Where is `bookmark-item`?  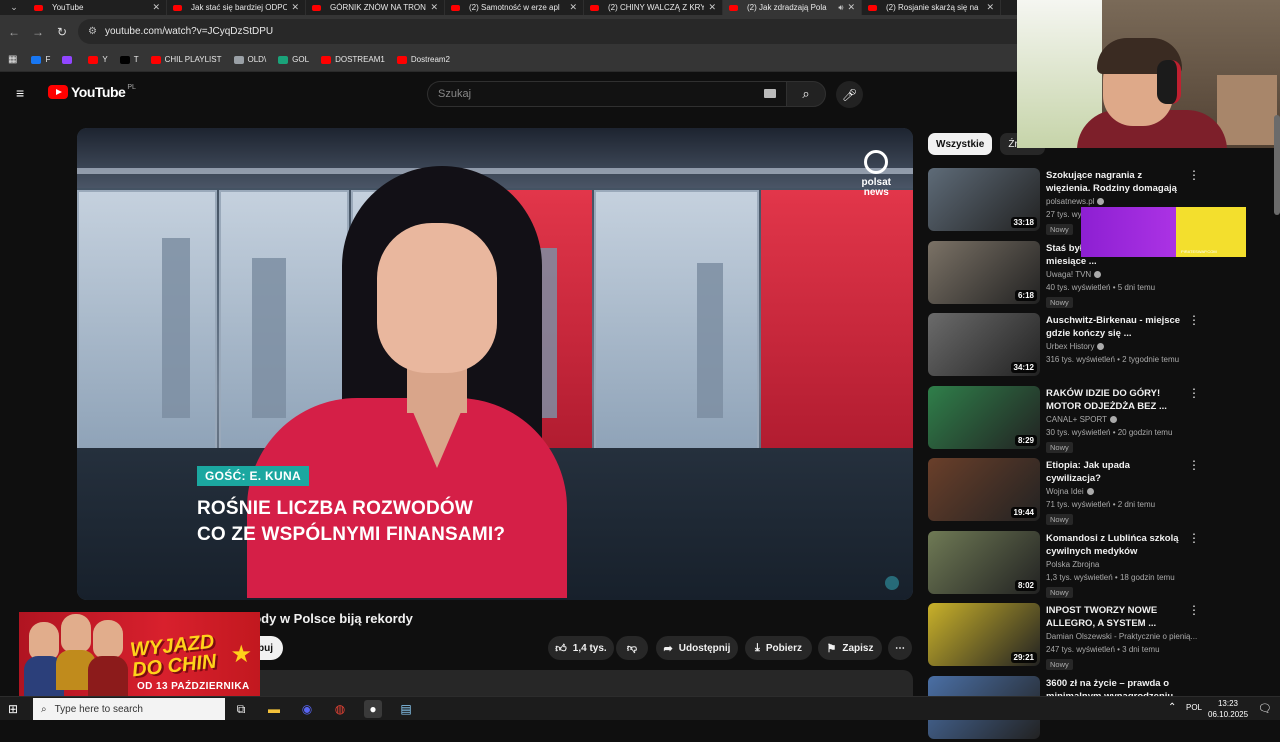
bookmark-item is located at coordinates (69, 59).